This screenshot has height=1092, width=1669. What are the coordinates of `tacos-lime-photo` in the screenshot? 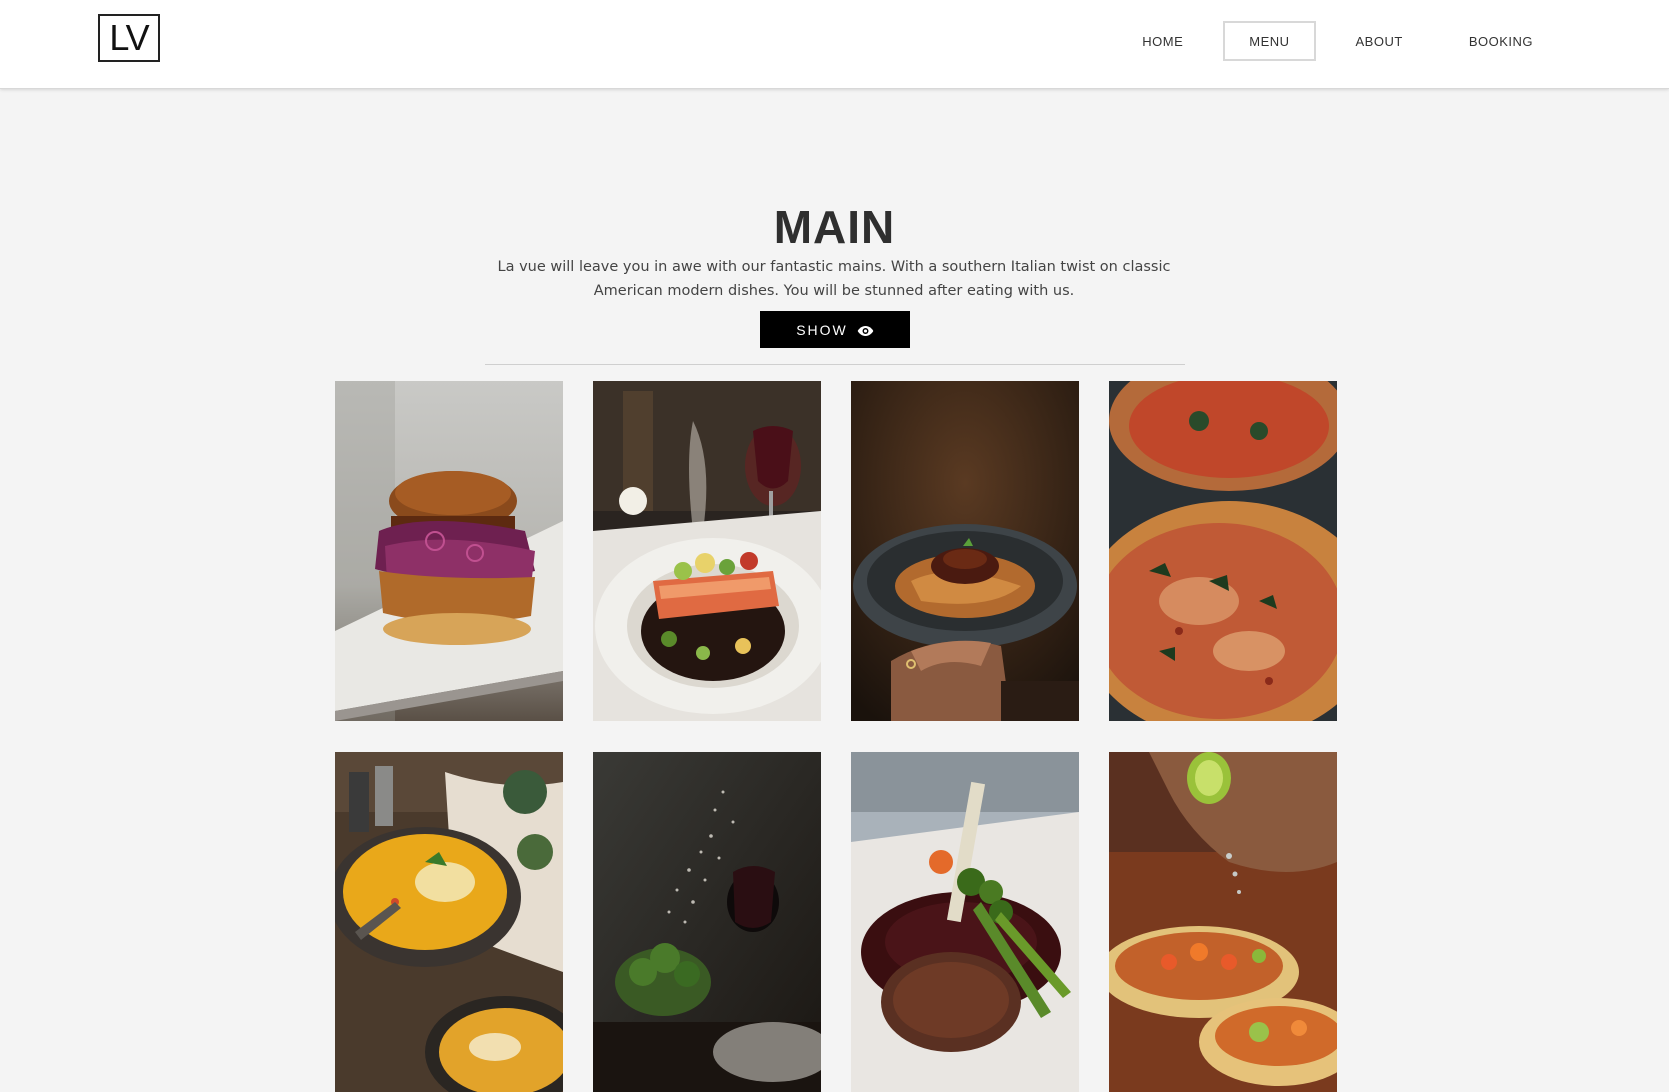 It's located at (1223, 922).